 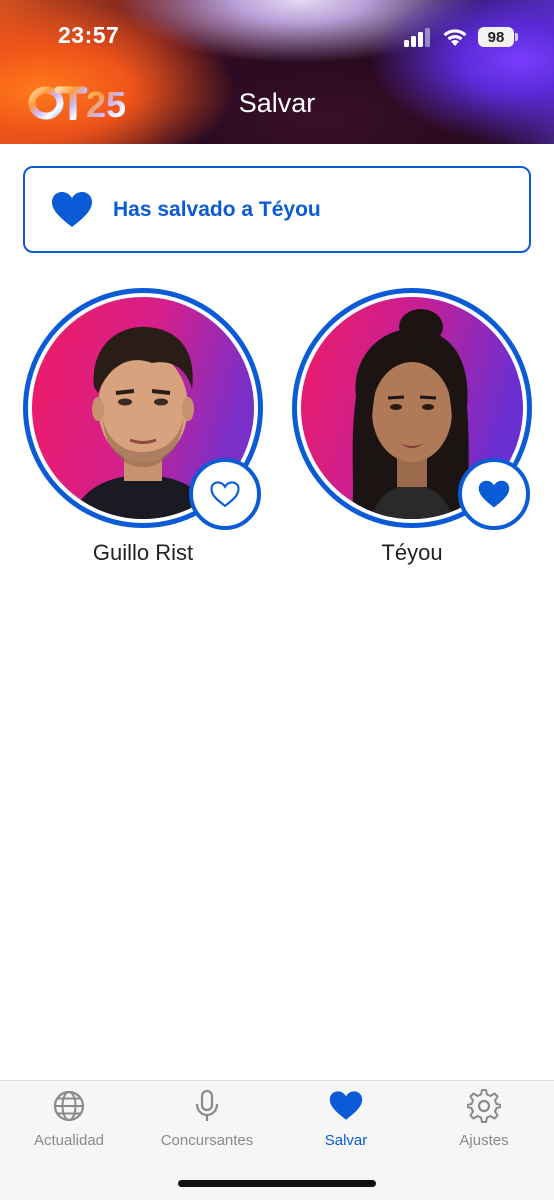 I want to click on globe-icon, so click(x=69, y=1106).